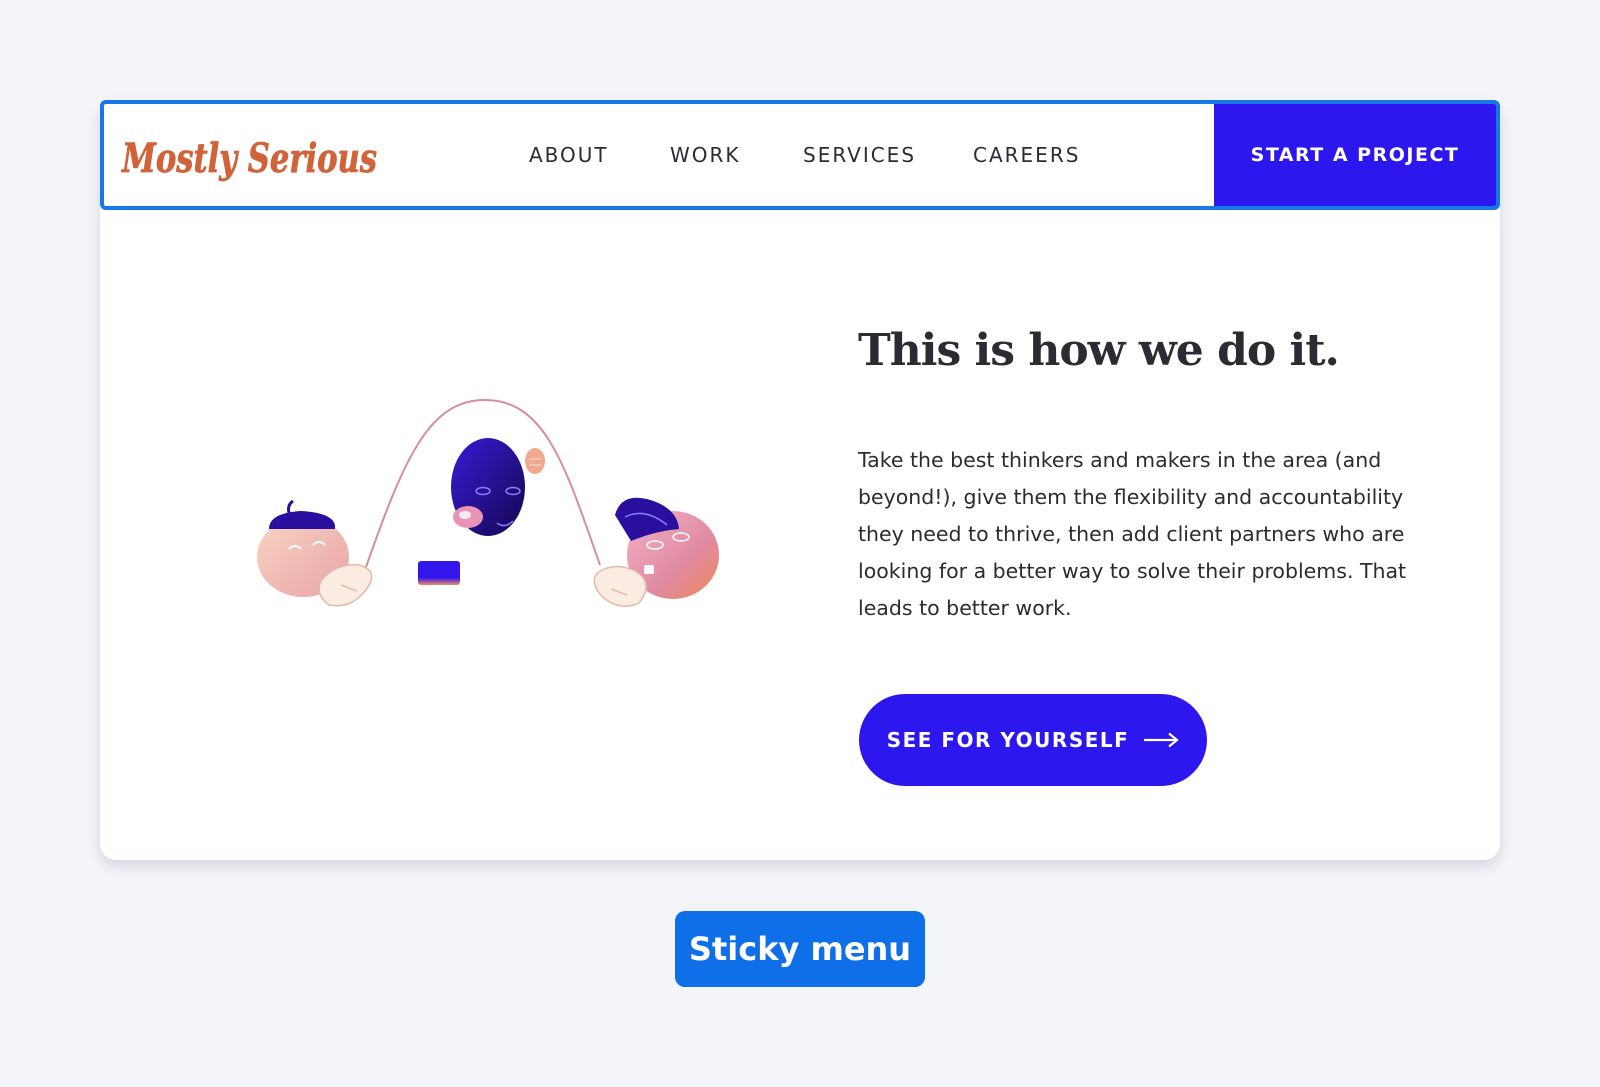  What do you see at coordinates (1355, 155) in the screenshot?
I see `start-project-button: START A PROJECT` at bounding box center [1355, 155].